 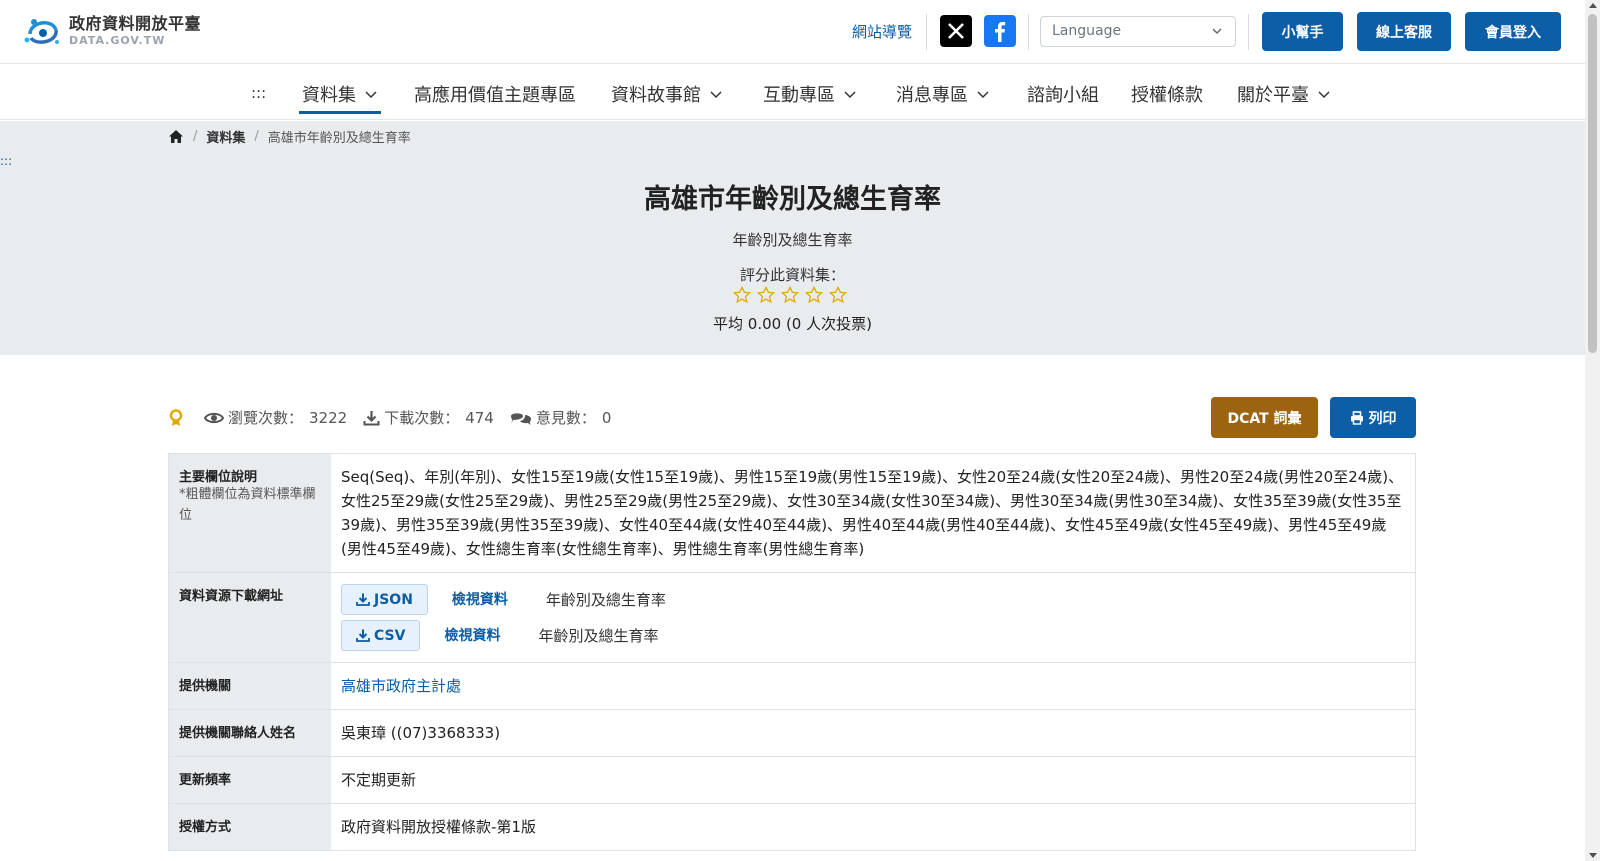 I want to click on nav-item-license: 授權條款, so click(x=1167, y=94).